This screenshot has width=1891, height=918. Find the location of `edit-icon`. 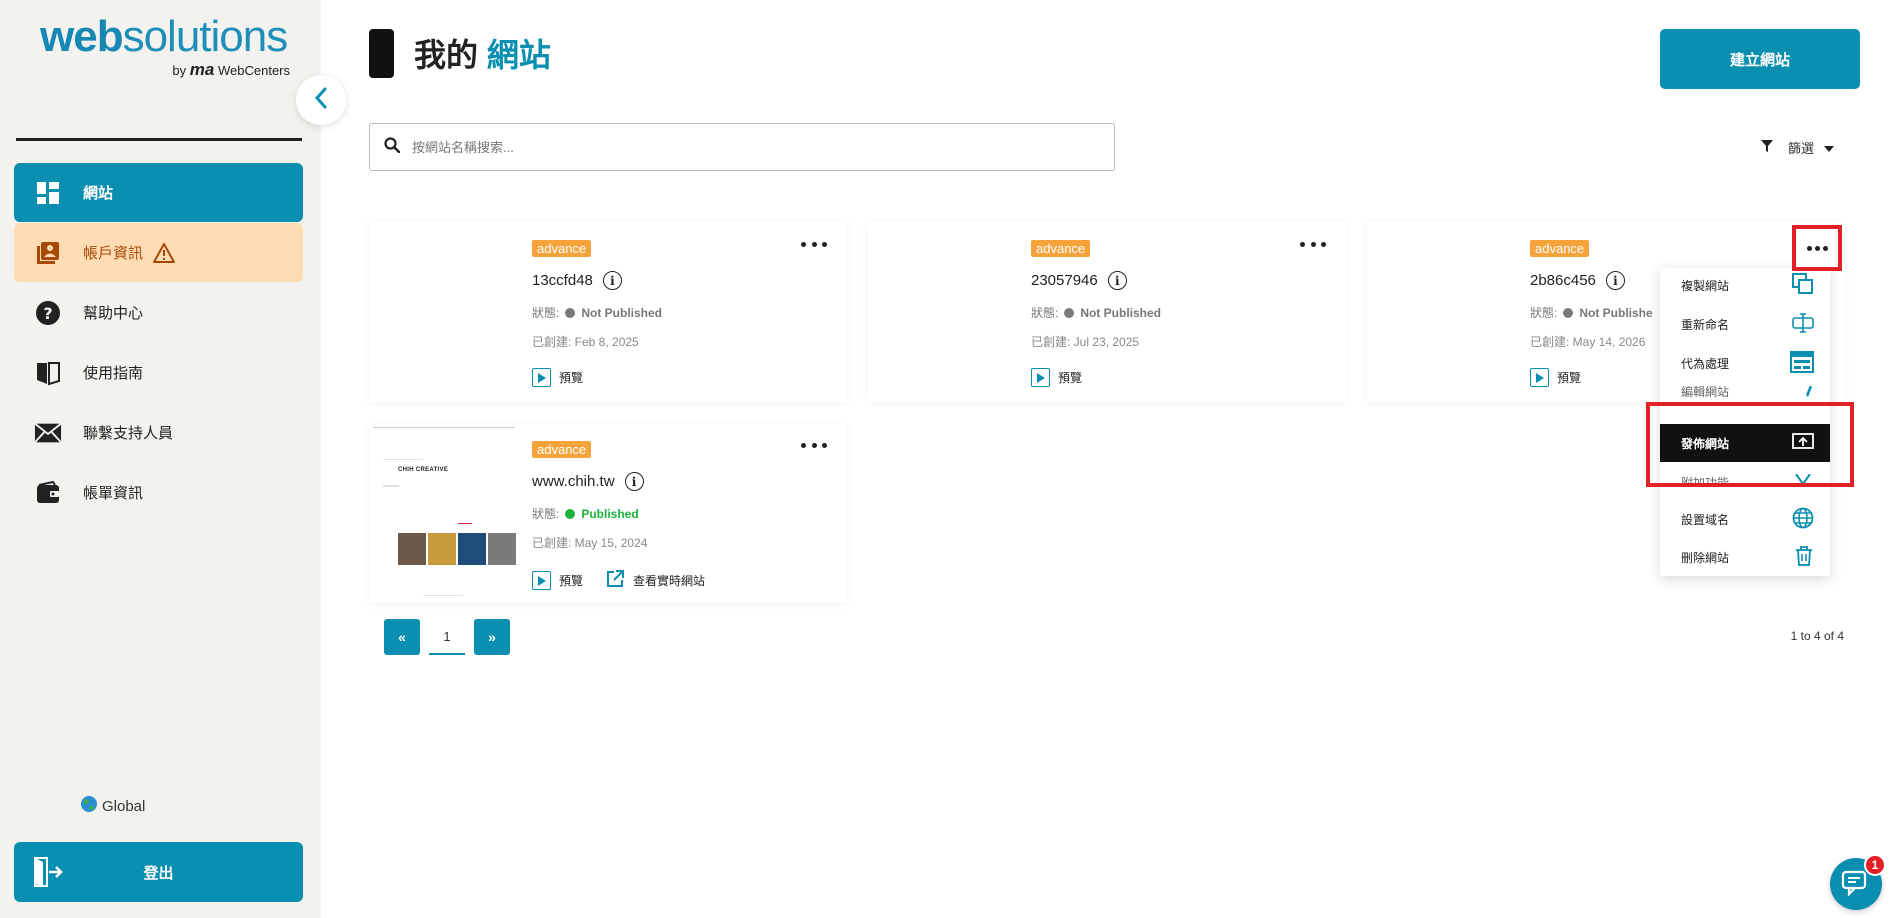

edit-icon is located at coordinates (1804, 393).